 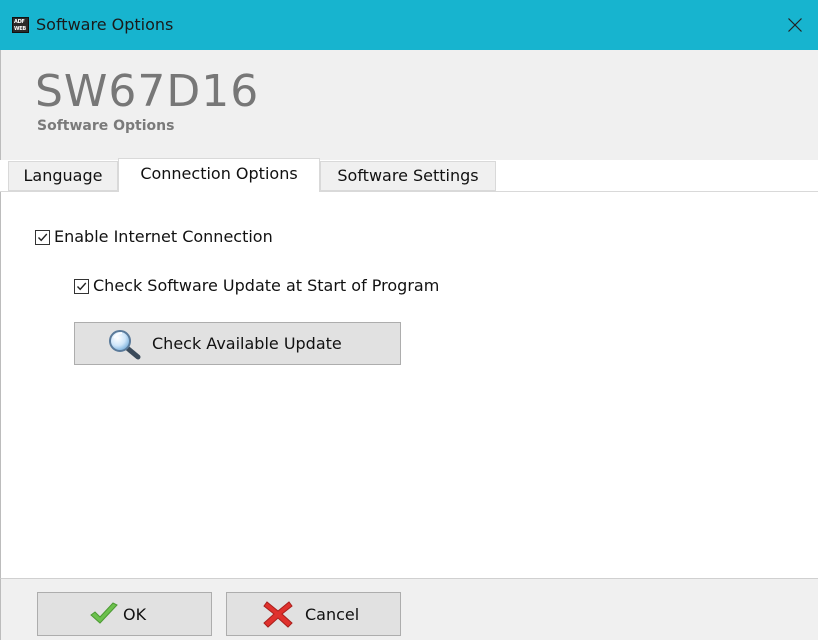 I want to click on cancel-label: Cancel, so click(x=332, y=614).